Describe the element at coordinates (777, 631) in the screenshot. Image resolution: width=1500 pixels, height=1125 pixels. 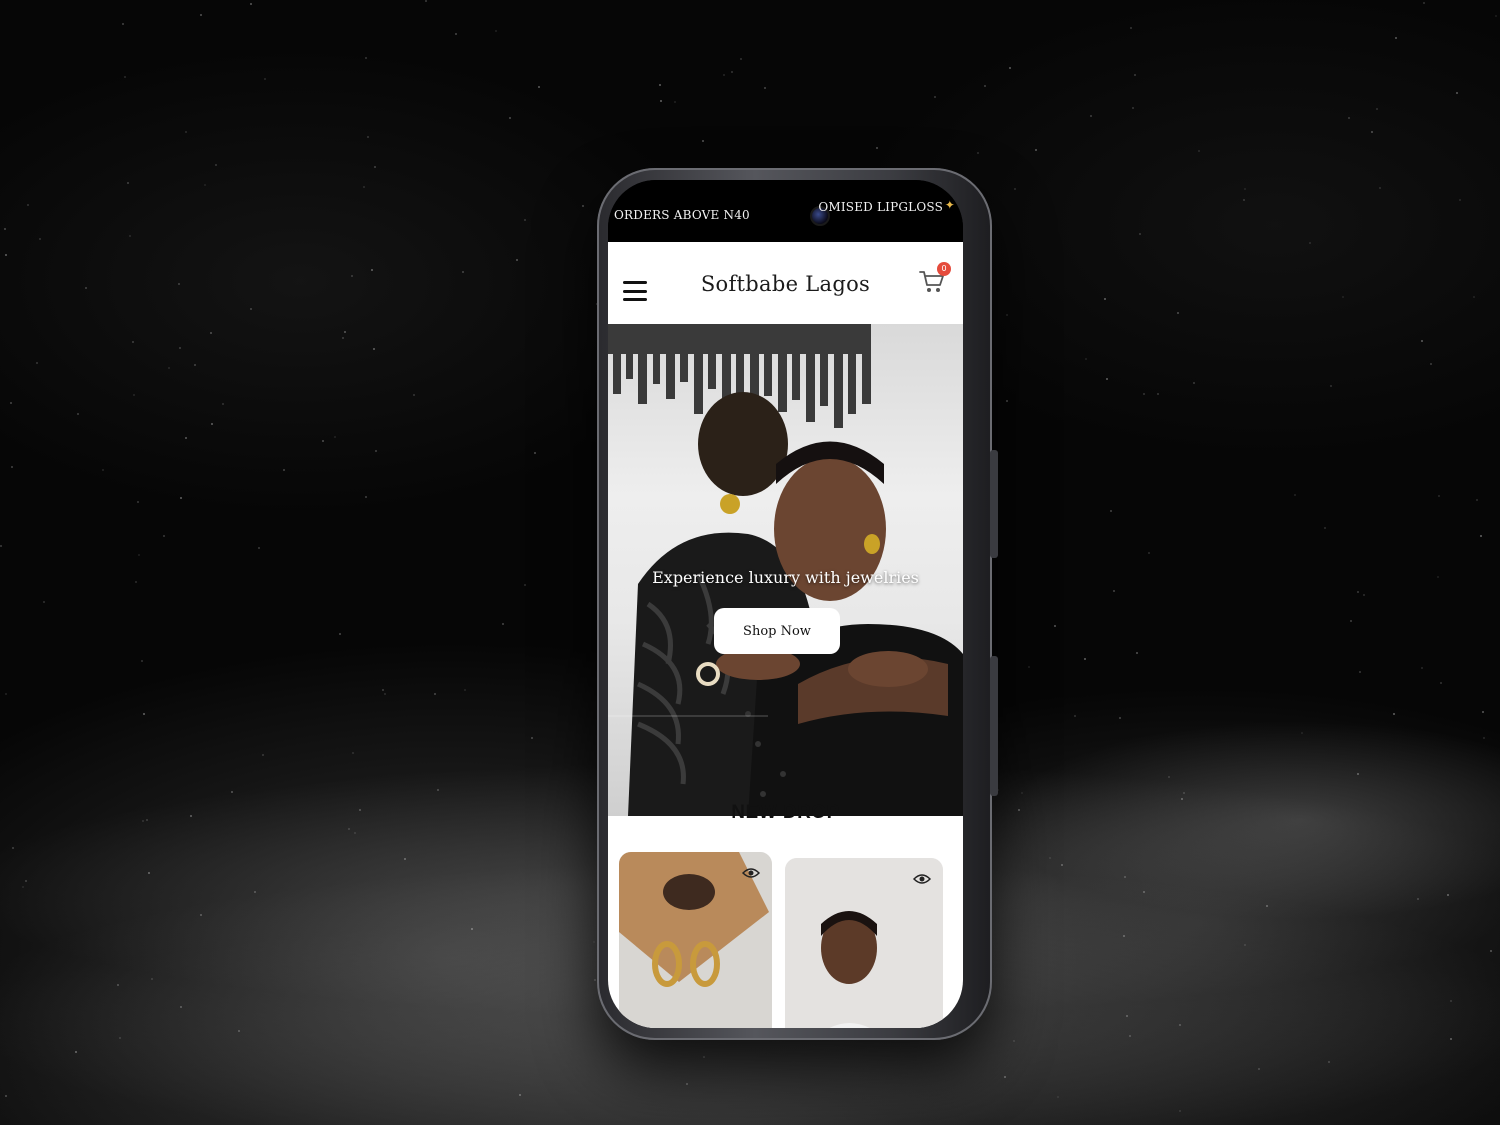
I see `shop-now-button: Shop Now` at that location.